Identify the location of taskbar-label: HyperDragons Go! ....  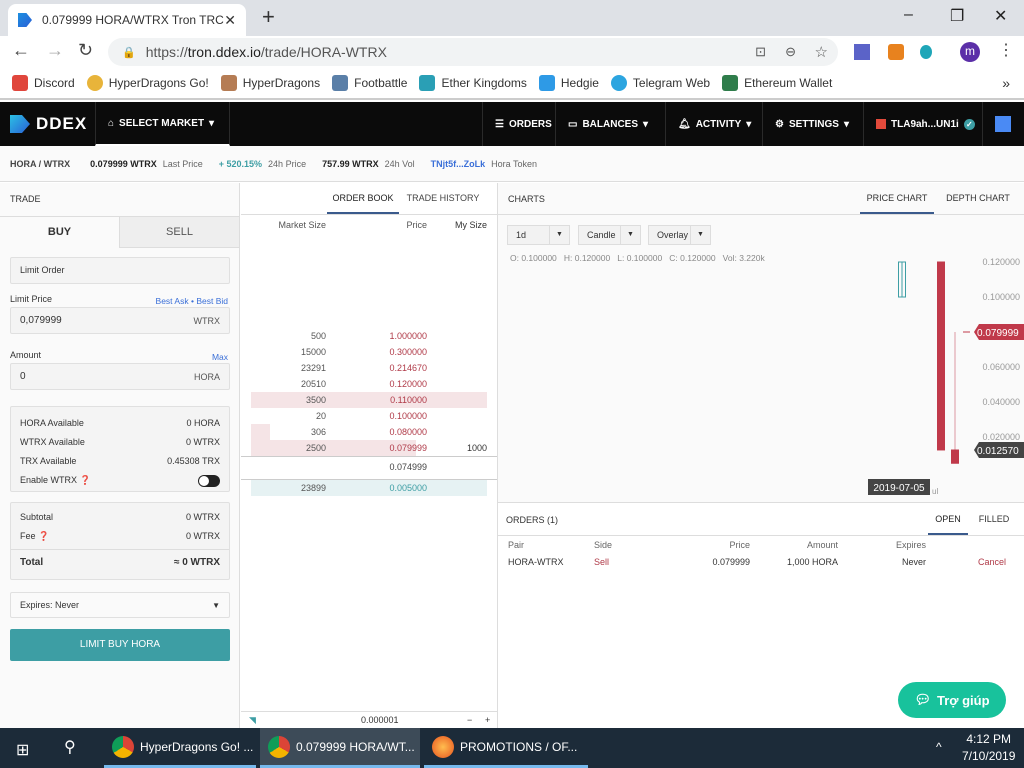
(197, 746).